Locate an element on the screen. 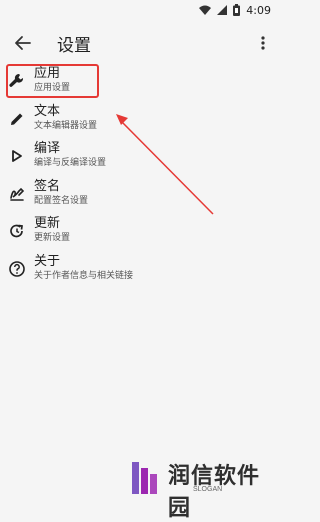  settings-item-subtitle: 文本编辑器设置 is located at coordinates (66, 125).